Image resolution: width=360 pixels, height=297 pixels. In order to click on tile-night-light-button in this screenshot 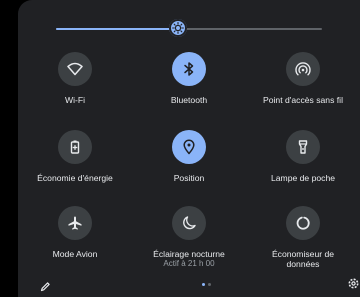, I will do `click(189, 223)`.